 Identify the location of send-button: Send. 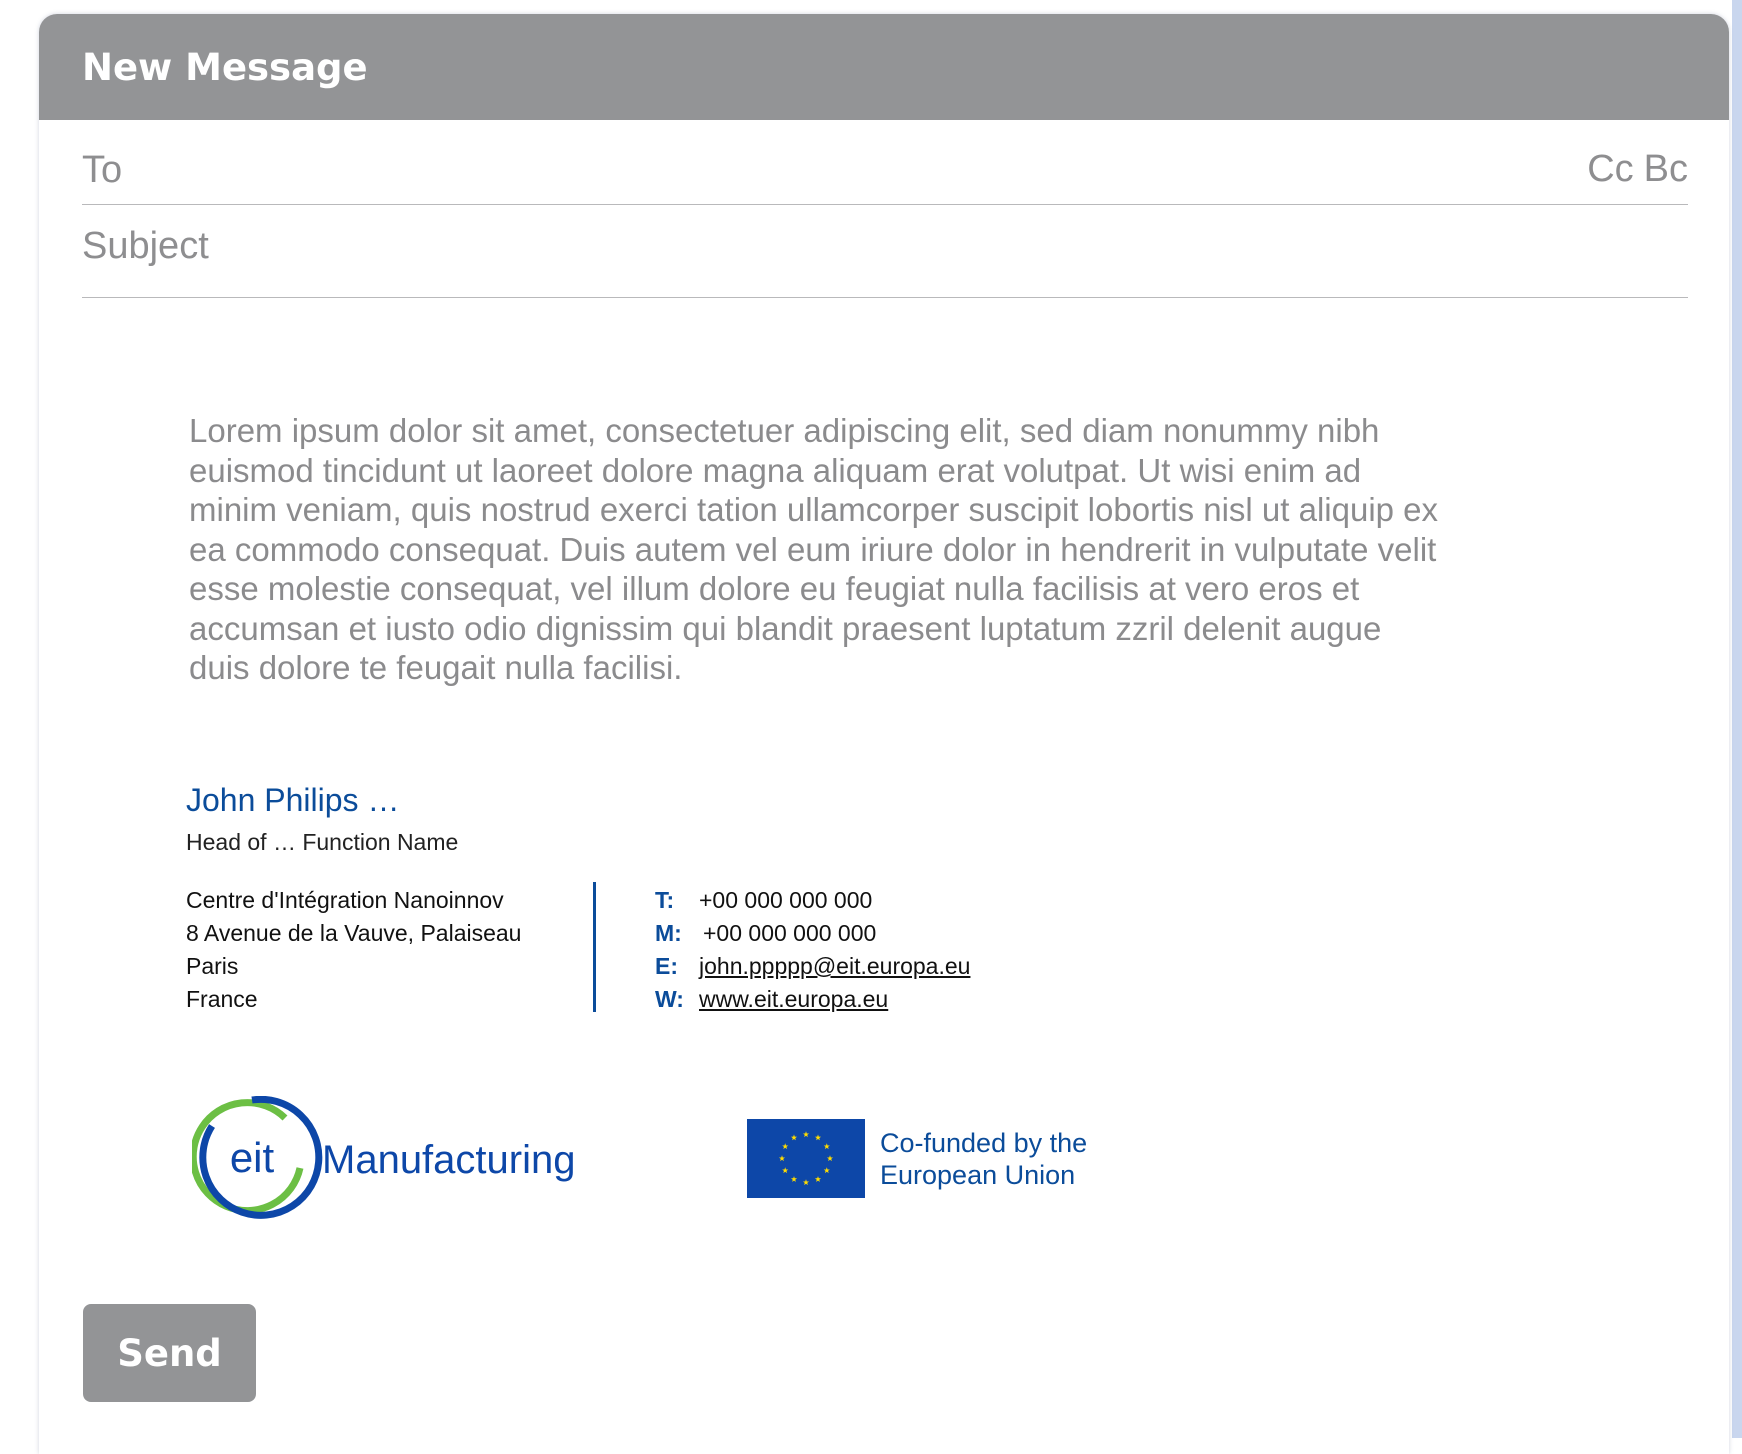
(169, 1353).